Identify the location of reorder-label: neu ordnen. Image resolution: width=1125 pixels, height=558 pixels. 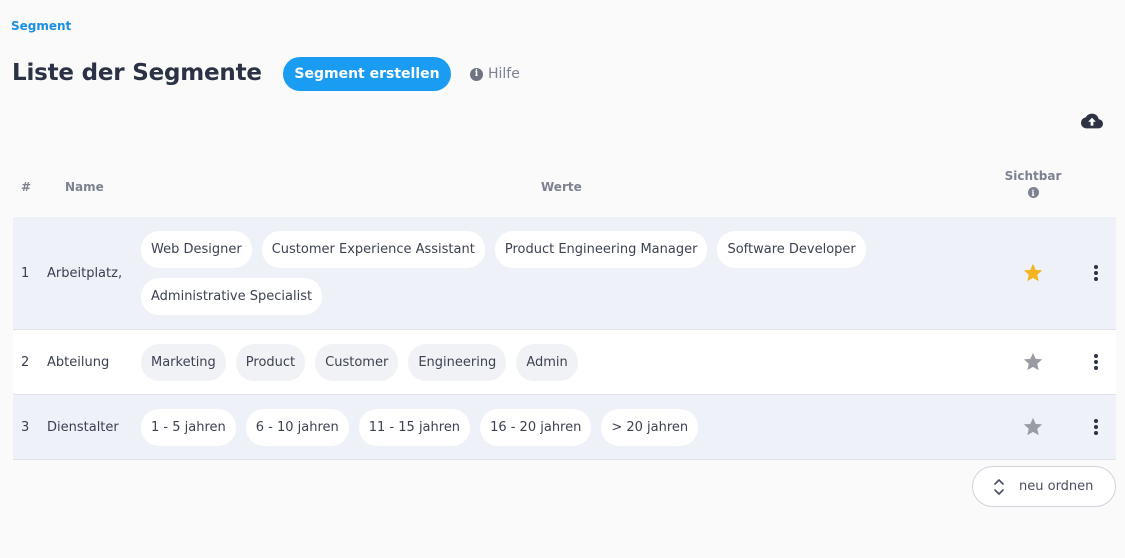
(1056, 486).